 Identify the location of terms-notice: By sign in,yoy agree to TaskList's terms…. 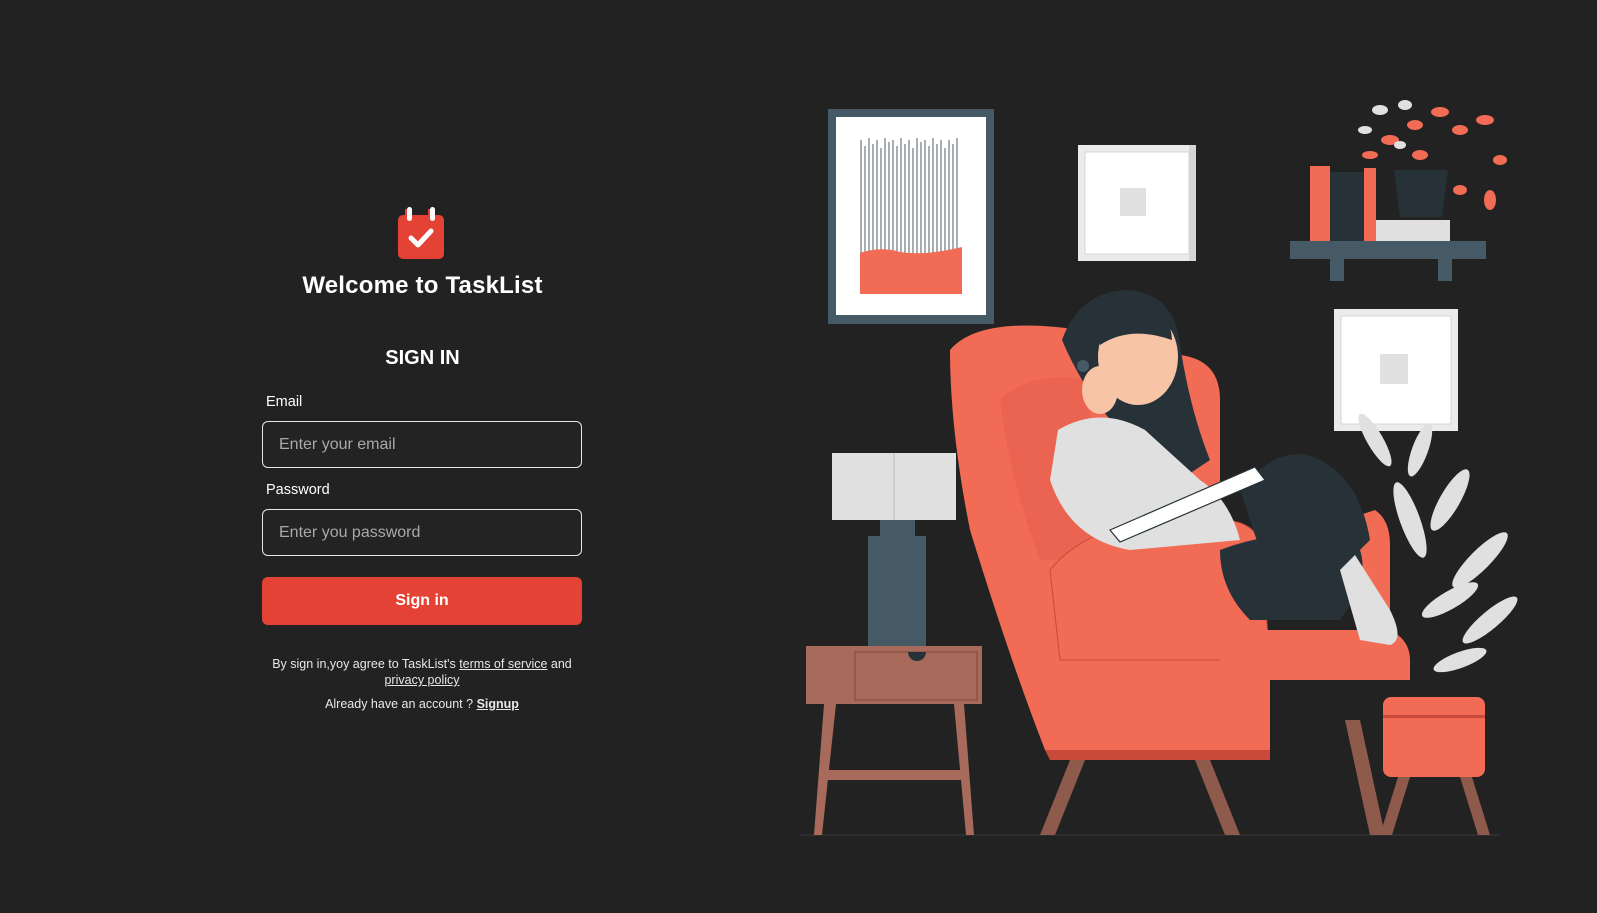
(422, 672).